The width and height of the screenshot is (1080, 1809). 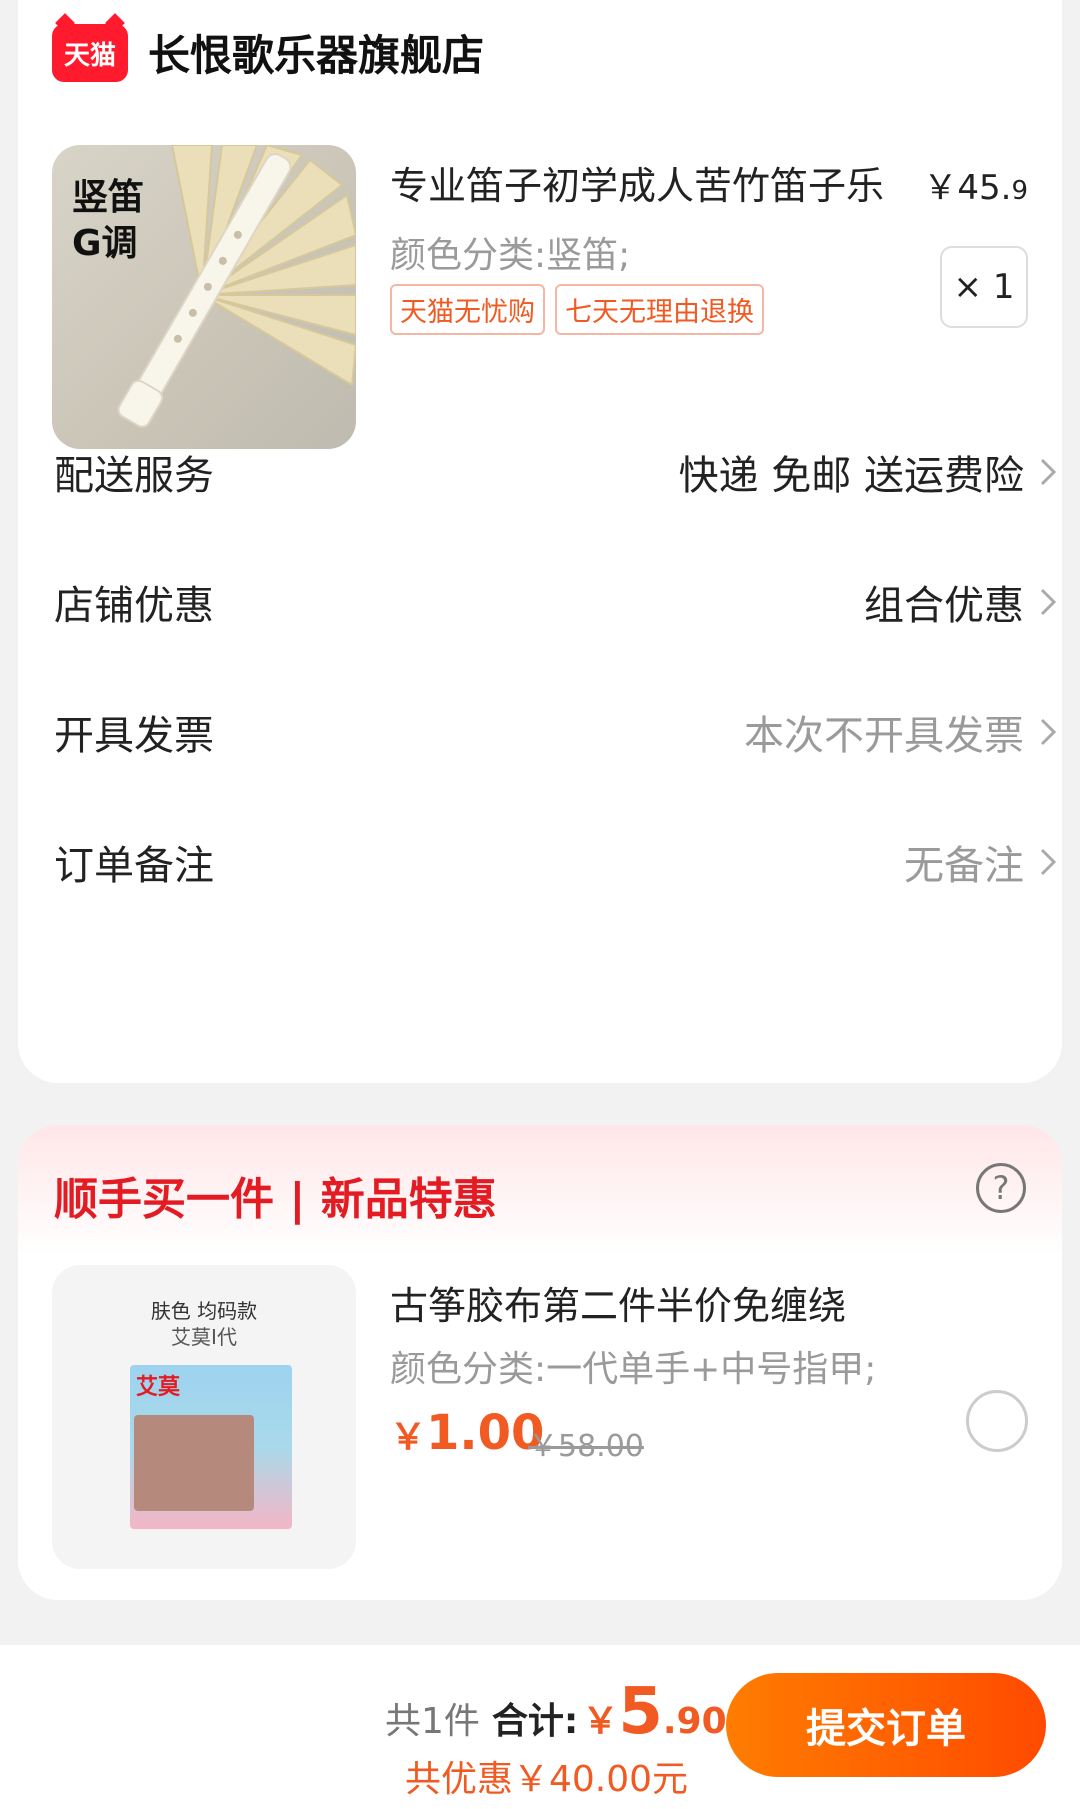 What do you see at coordinates (997, 1421) in the screenshot?
I see `promo-select-radio` at bounding box center [997, 1421].